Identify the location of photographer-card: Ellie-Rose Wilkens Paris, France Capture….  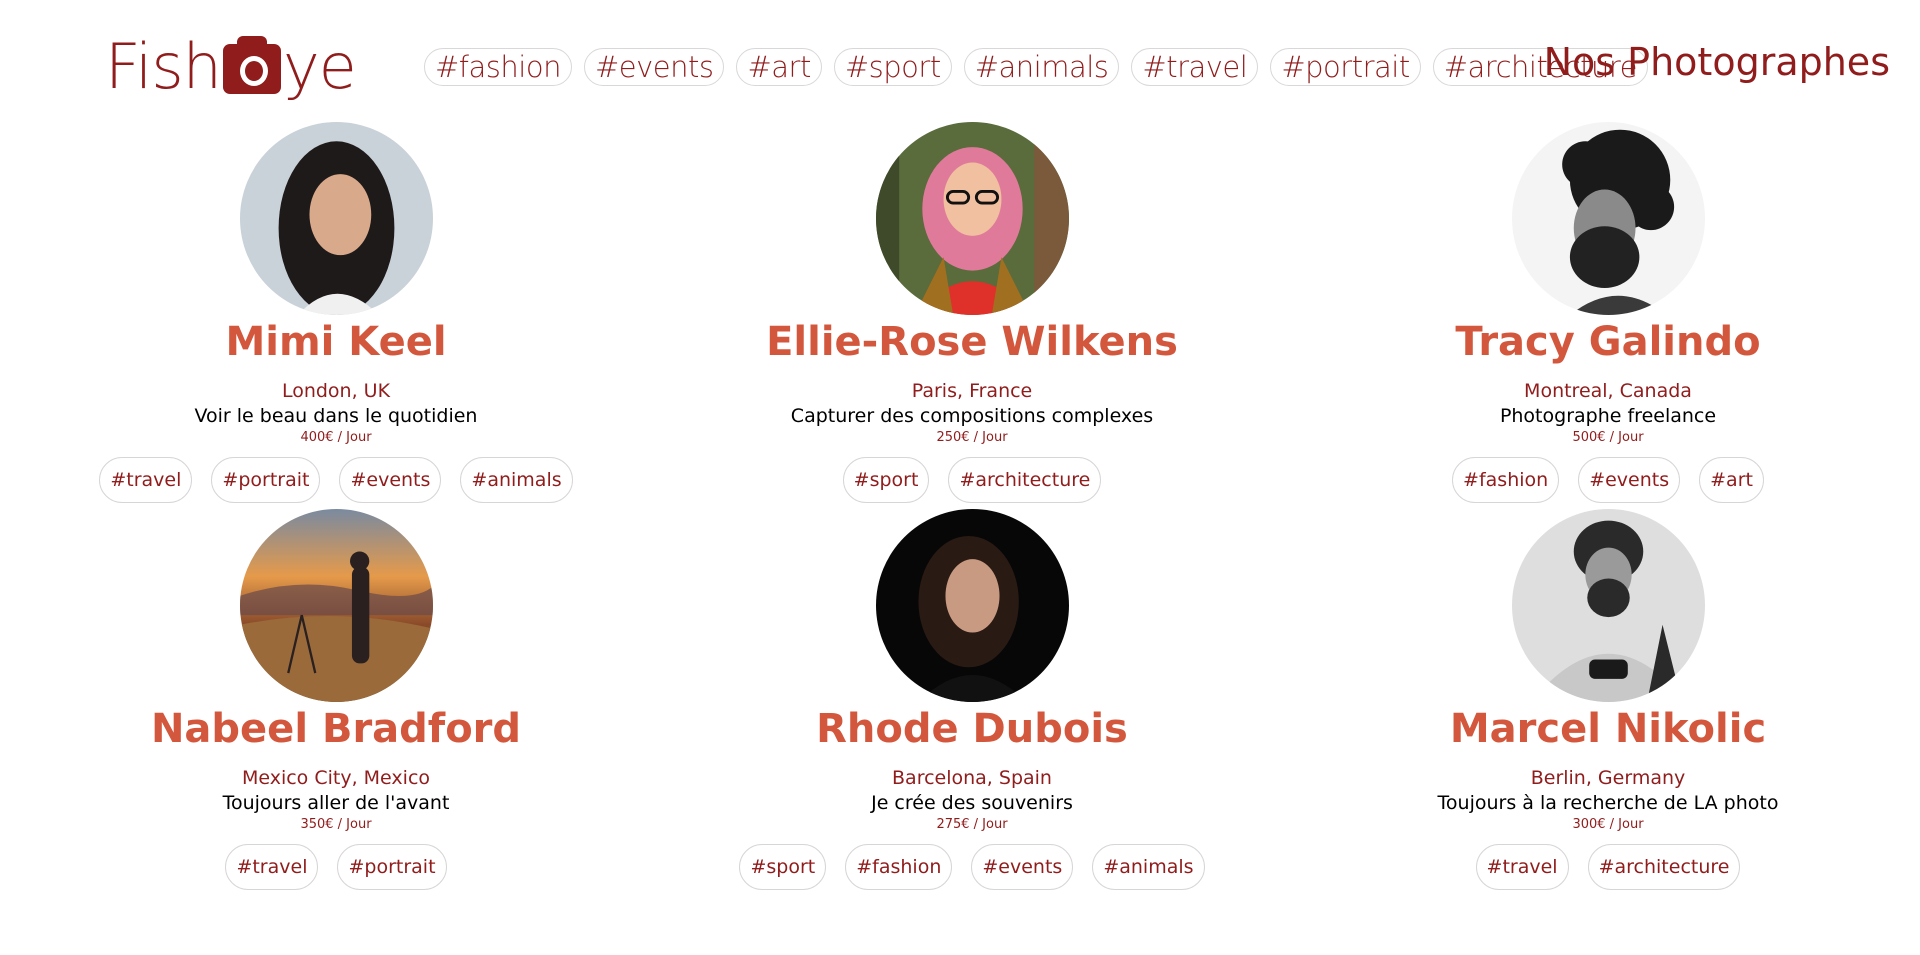
(972, 312).